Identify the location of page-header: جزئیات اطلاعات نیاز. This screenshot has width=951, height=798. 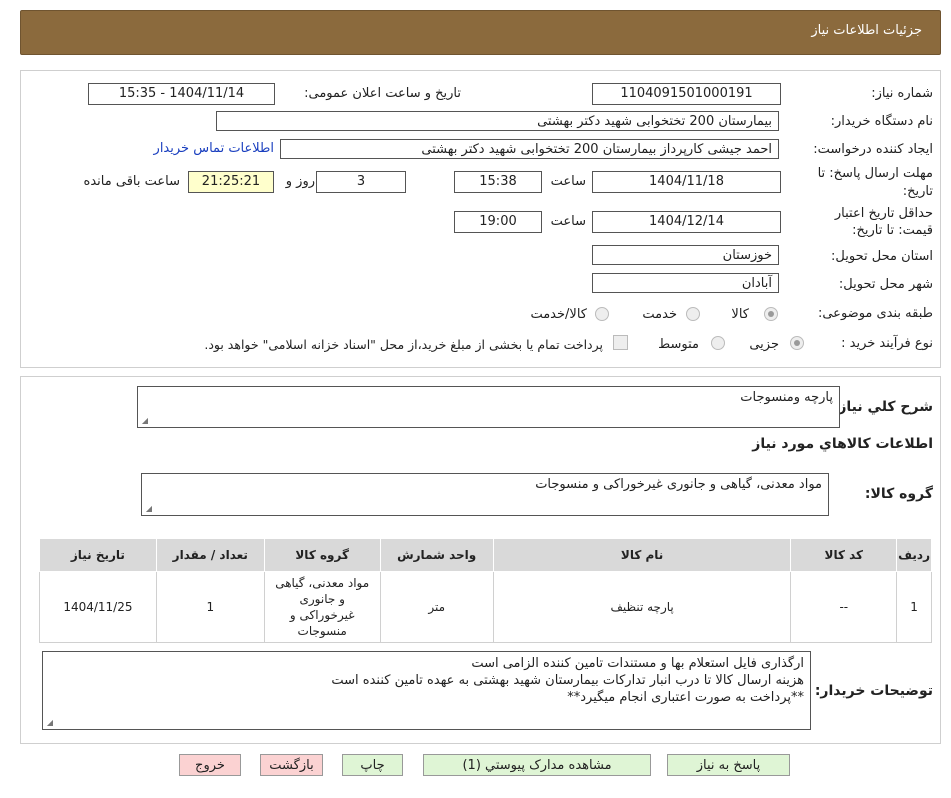
(480, 32).